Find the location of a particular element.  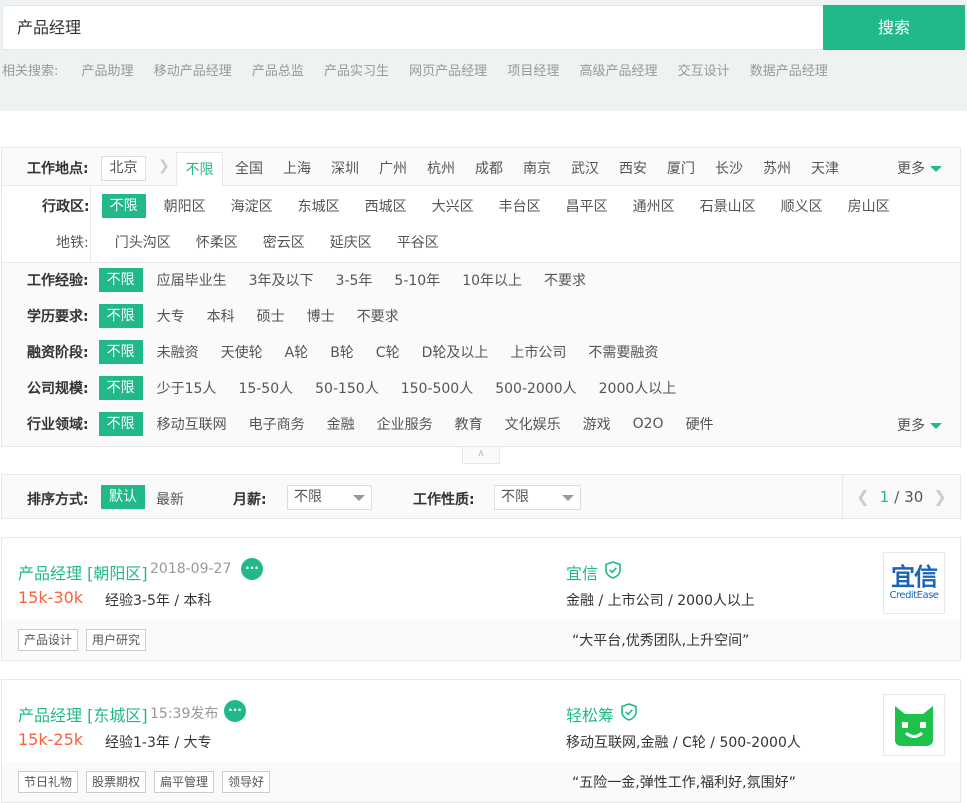

experience-option: 5-10年 is located at coordinates (417, 280).